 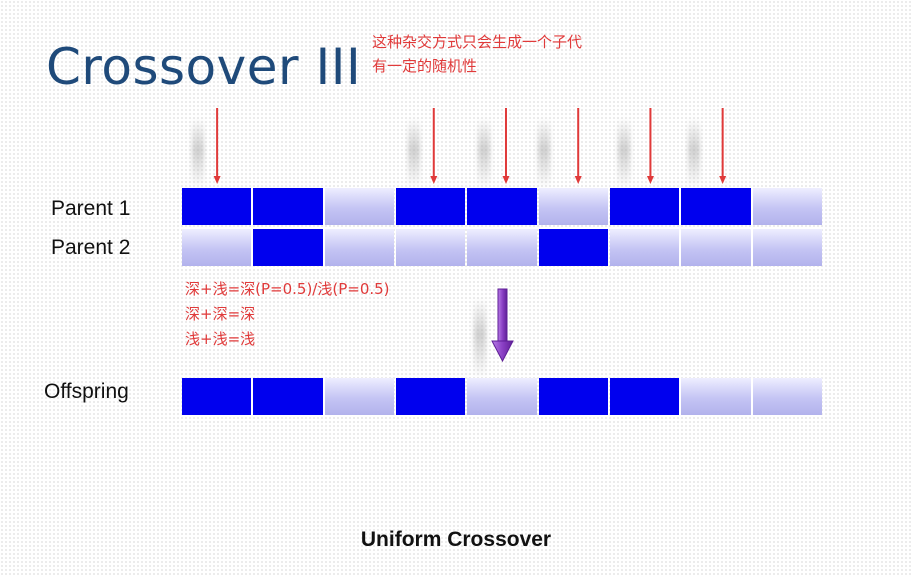 What do you see at coordinates (456, 539) in the screenshot?
I see `figure-caption: Uniform Crossover` at bounding box center [456, 539].